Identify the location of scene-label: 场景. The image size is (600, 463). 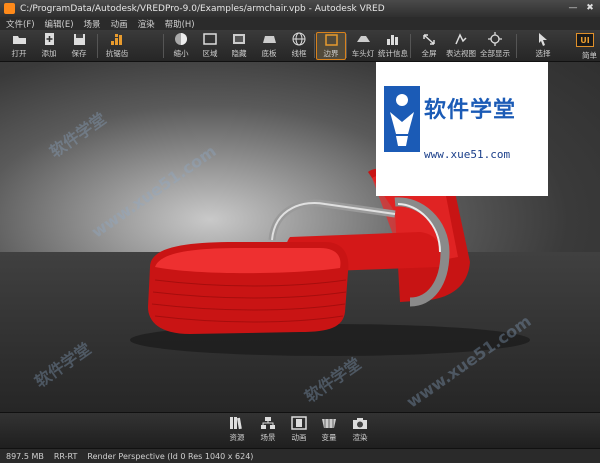
(268, 437).